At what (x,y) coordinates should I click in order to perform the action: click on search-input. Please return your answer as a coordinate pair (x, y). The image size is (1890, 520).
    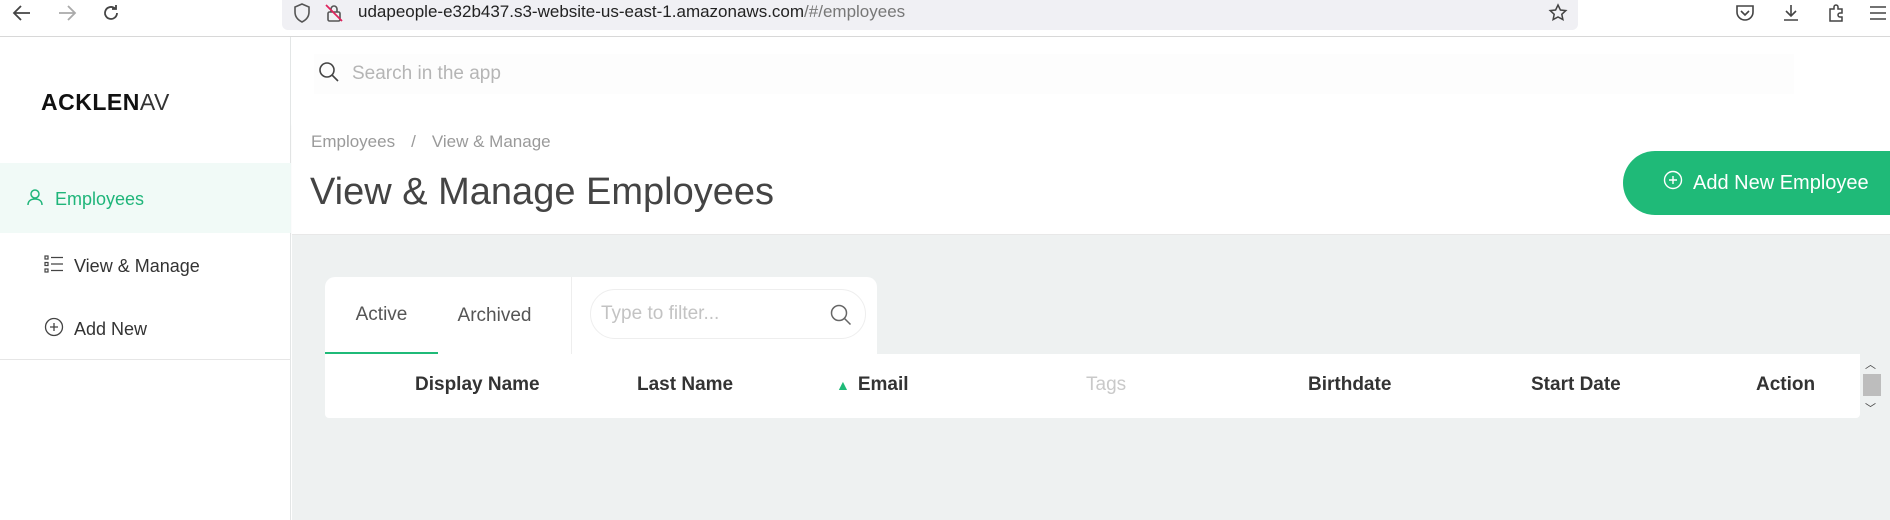
    Looking at the image, I should click on (802, 74).